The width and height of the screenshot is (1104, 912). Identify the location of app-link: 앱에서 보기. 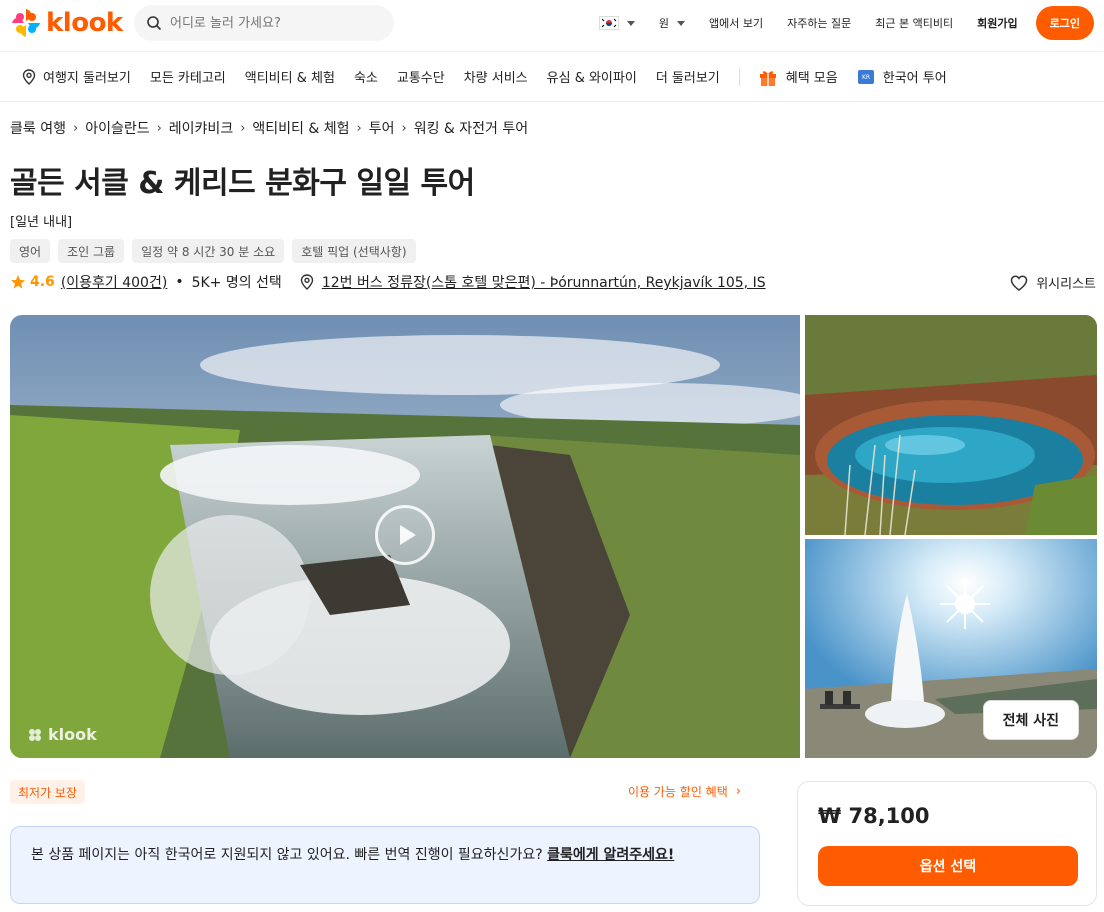
(736, 23).